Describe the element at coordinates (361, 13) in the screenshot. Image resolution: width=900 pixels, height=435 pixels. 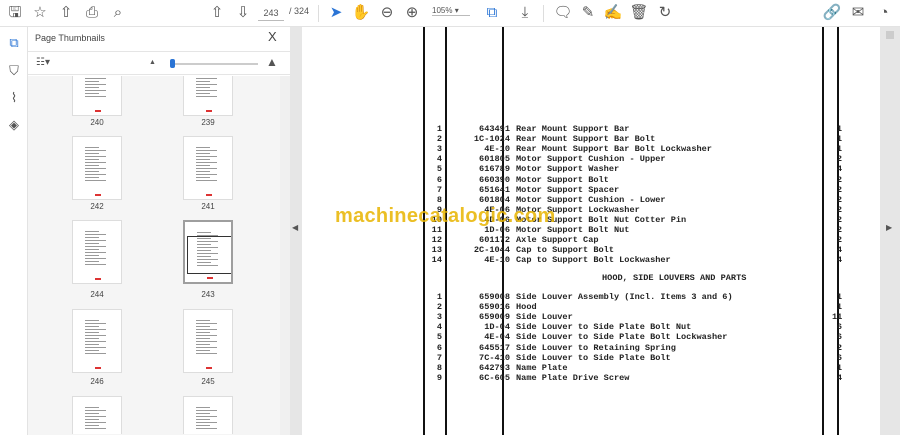
I see `hand-tool-icon: ✋` at that location.